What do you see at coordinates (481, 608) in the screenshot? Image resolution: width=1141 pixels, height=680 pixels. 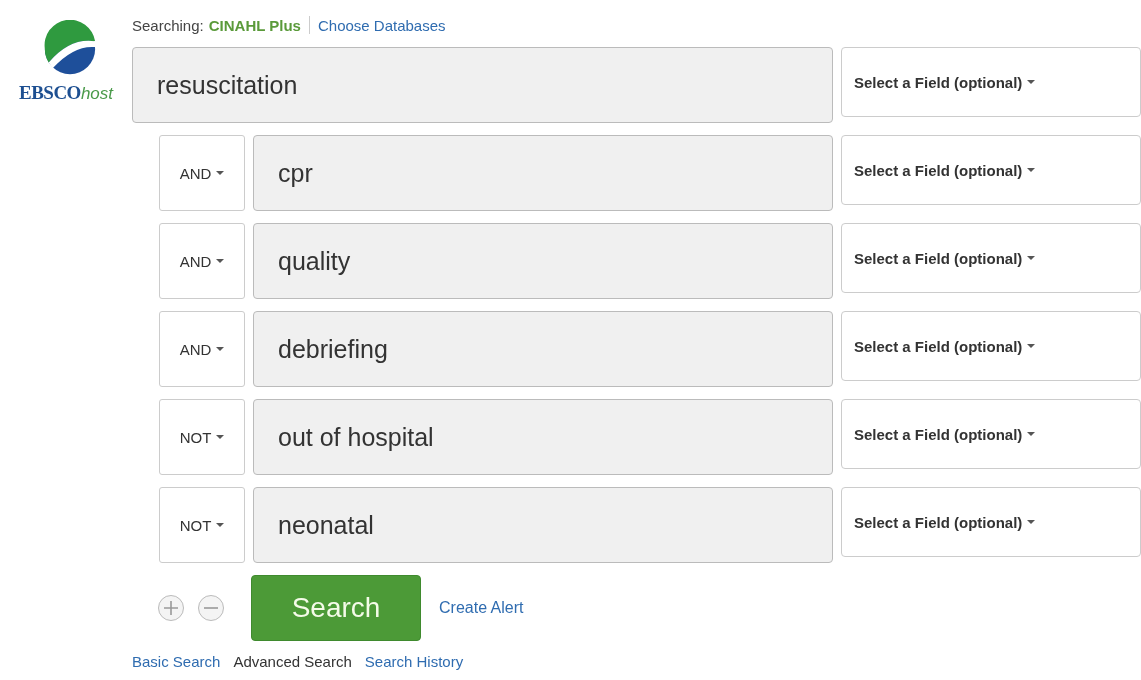 I see `create-alert-link: Create Alert` at bounding box center [481, 608].